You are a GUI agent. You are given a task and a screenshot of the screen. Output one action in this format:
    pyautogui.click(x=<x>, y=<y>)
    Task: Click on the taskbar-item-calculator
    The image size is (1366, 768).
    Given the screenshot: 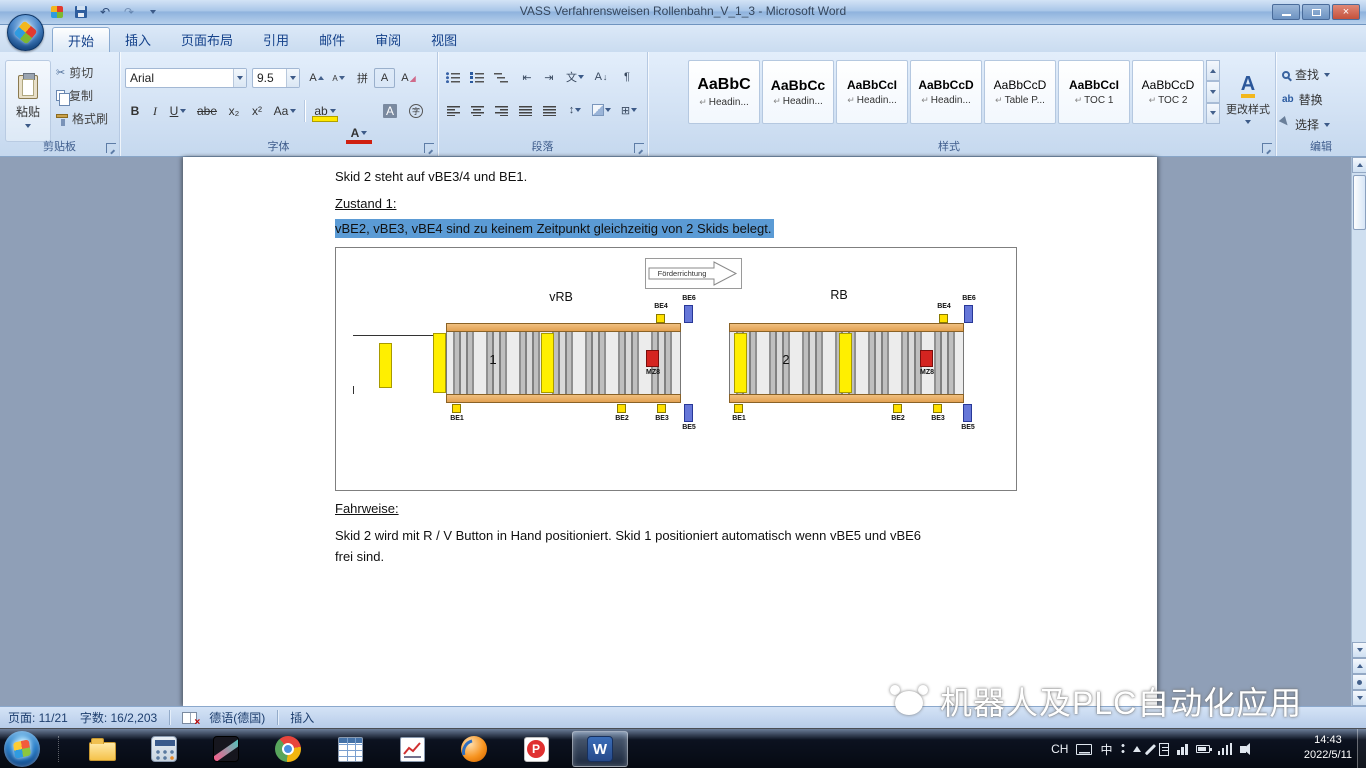 What is the action you would take?
    pyautogui.click(x=164, y=749)
    